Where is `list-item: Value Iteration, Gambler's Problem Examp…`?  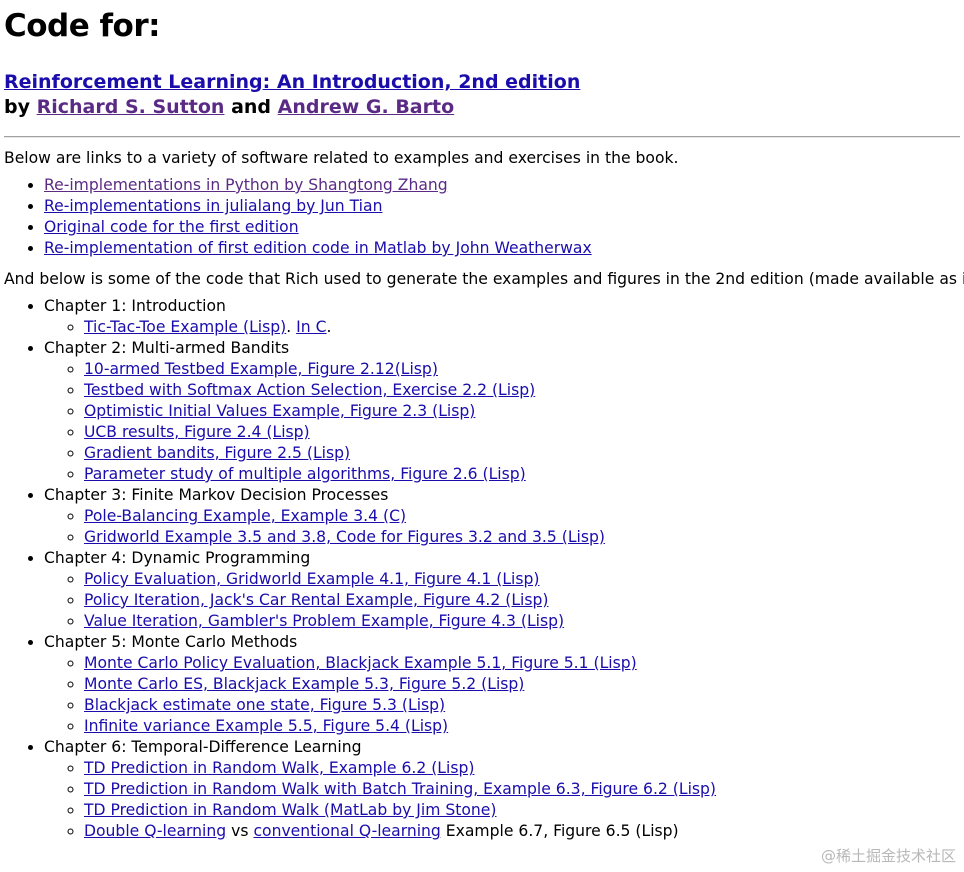
list-item: Value Iteration, Gambler's Problem Examp… is located at coordinates (522, 621).